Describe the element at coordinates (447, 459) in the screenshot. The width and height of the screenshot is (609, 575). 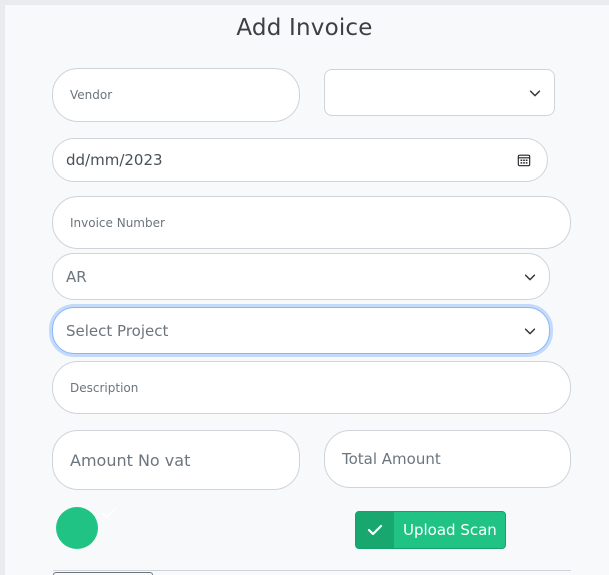
I see `total-amount-input: Total Amount` at that location.